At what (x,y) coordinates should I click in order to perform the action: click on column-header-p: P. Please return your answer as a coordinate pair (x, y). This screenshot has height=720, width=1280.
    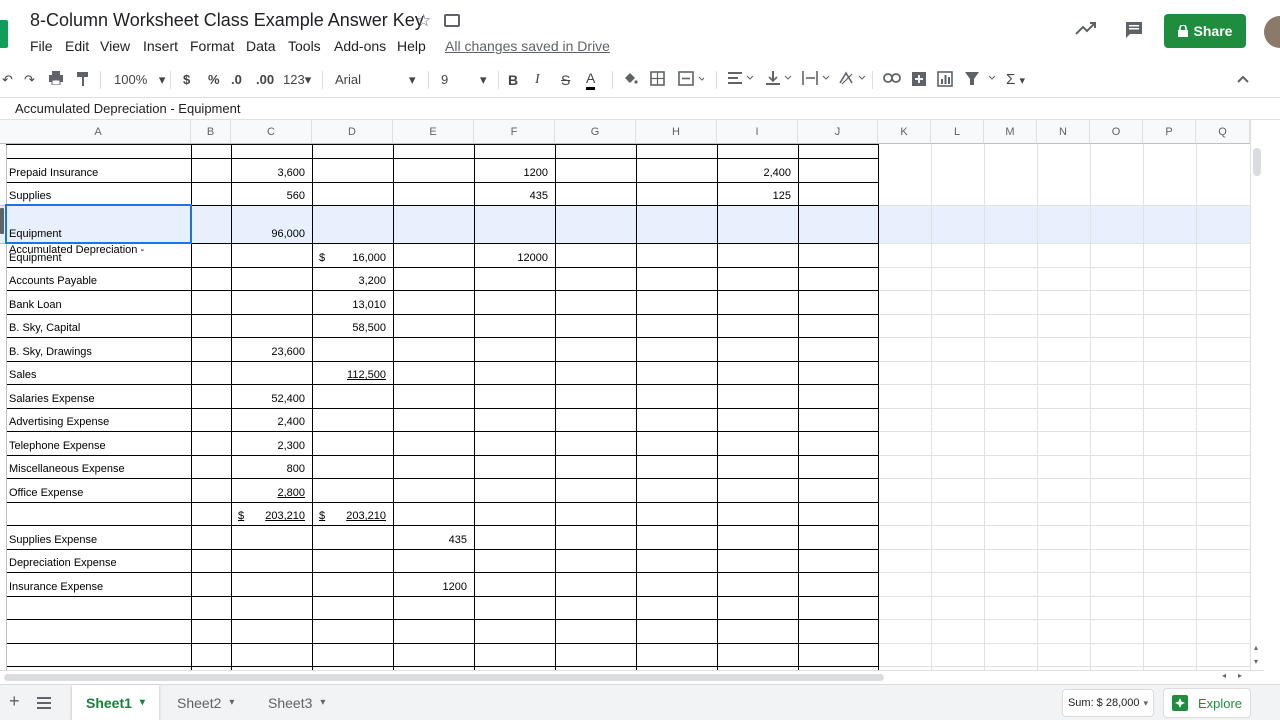
    Looking at the image, I should click on (1169, 132).